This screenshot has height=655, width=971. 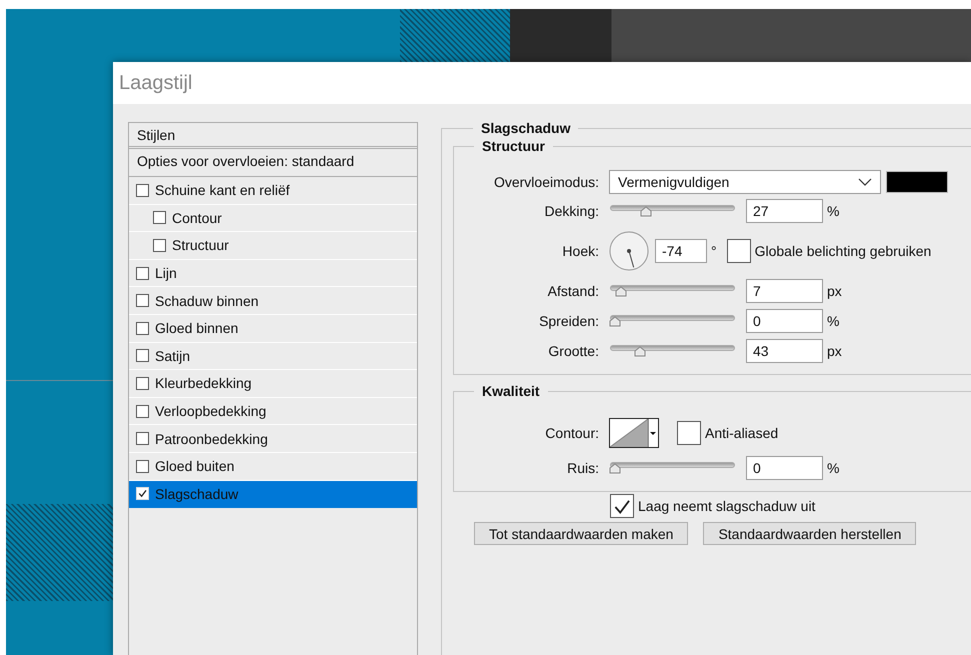 I want to click on field-label: Afstand:, so click(x=572, y=291).